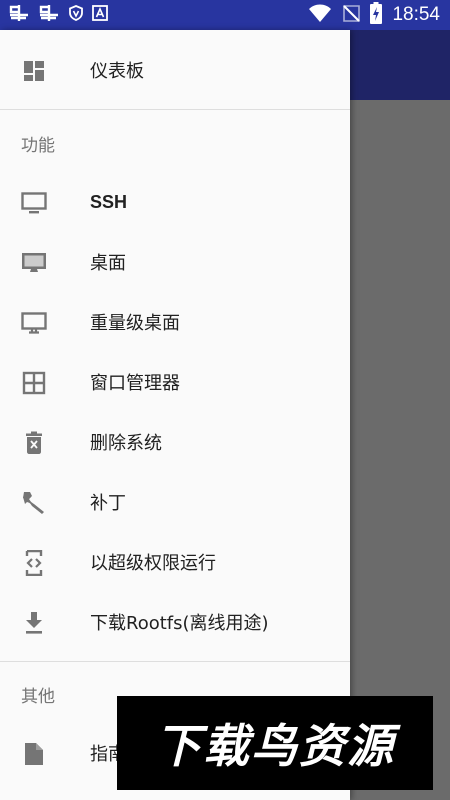 The image size is (450, 800). I want to click on drawer-item-delete-system: 删除系统, so click(175, 442).